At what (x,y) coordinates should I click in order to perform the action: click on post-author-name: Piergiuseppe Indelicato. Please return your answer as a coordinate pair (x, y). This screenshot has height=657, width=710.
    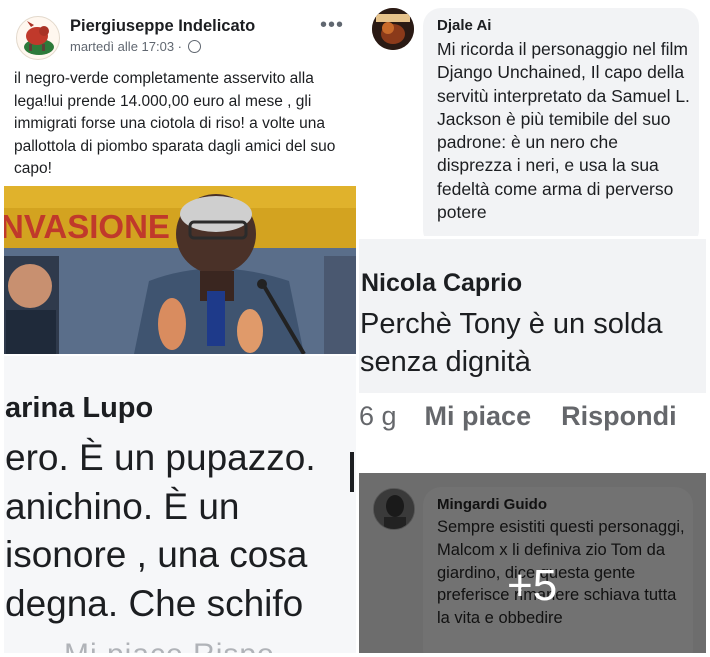
    Looking at the image, I should click on (162, 26).